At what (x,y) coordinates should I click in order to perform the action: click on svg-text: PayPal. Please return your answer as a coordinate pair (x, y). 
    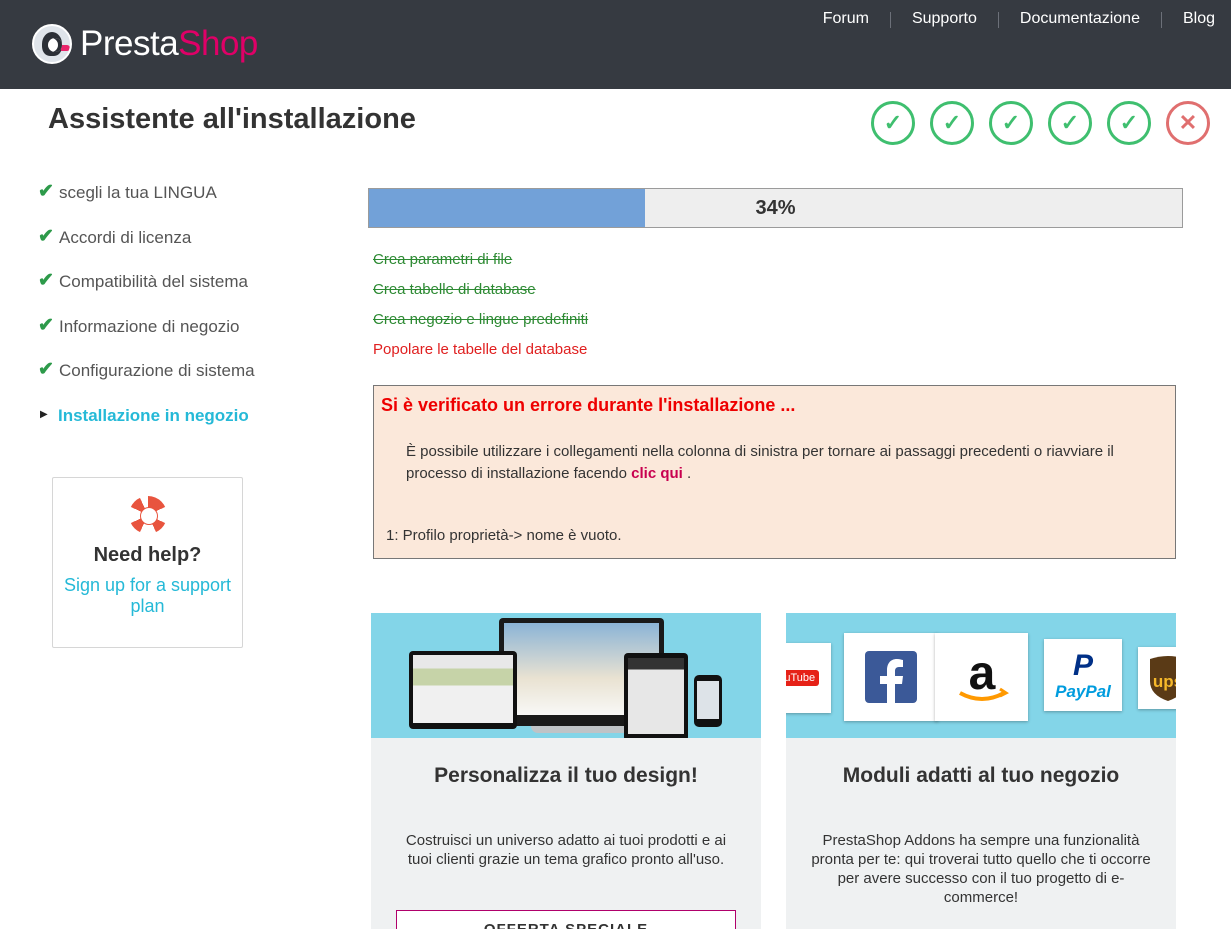
    Looking at the image, I should click on (1083, 691).